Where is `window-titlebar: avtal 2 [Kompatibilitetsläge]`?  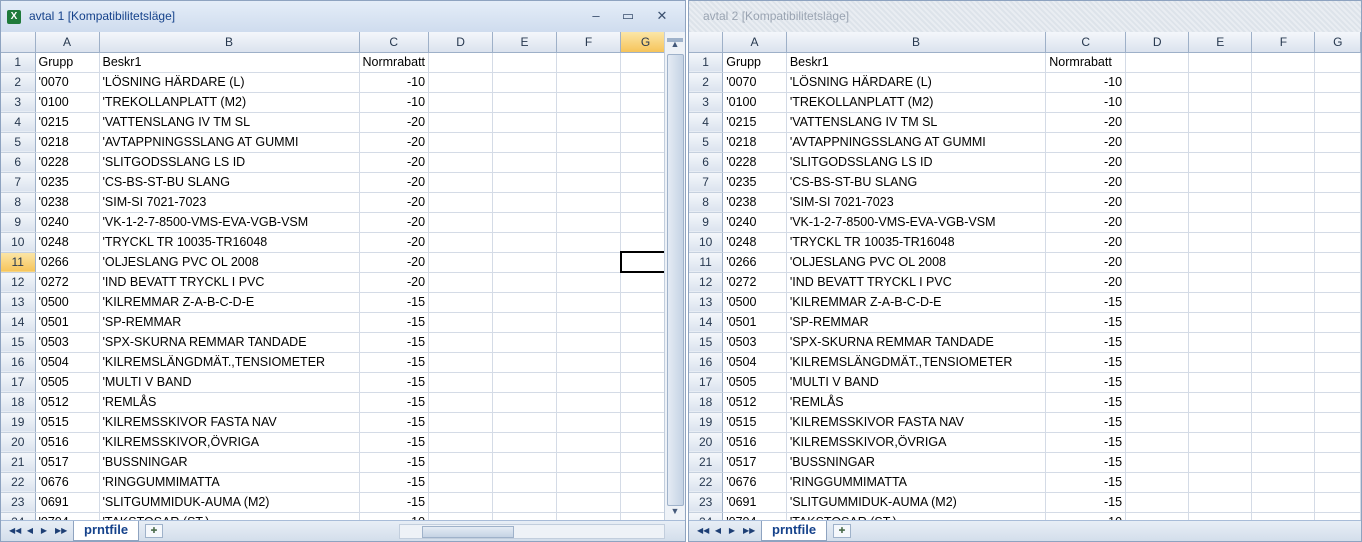
window-titlebar: avtal 2 [Kompatibilitetsläge] is located at coordinates (1025, 17).